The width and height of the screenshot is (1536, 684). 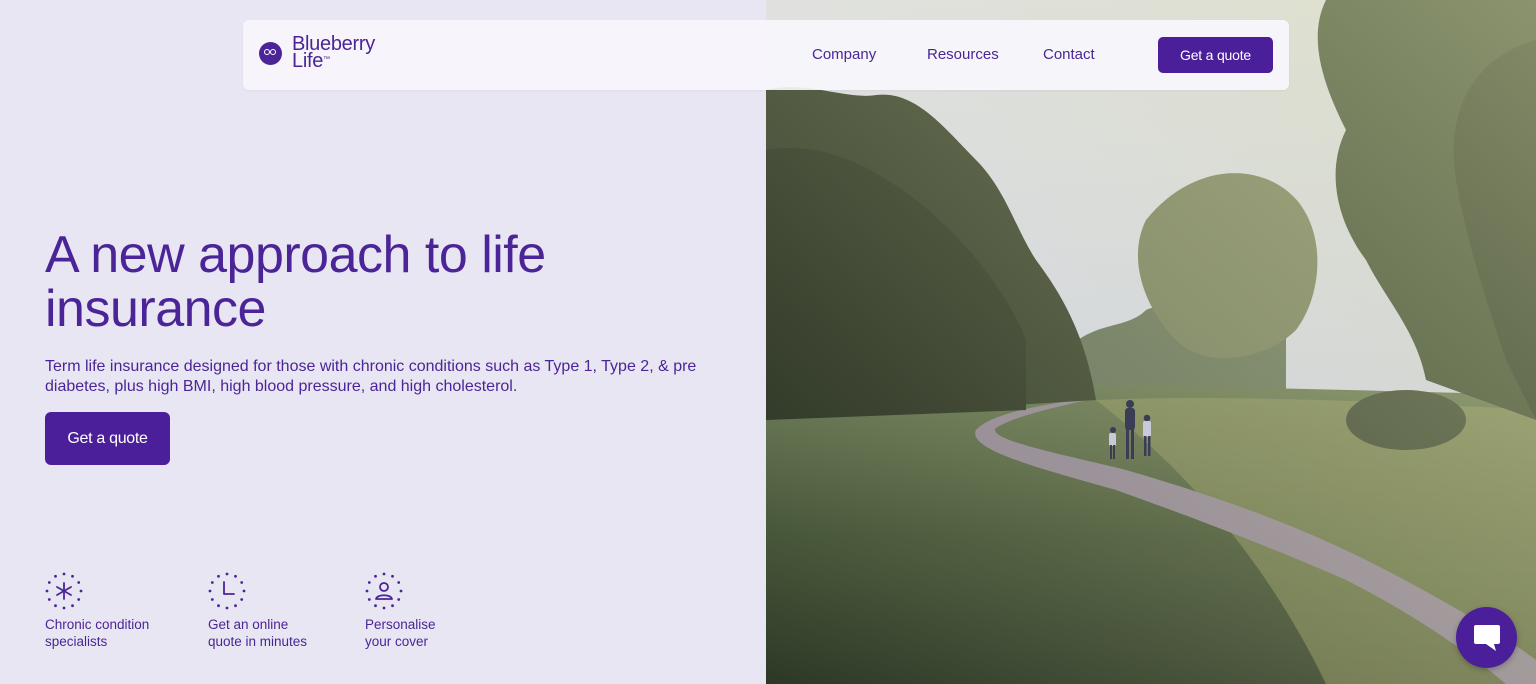 What do you see at coordinates (326, 59) in the screenshot?
I see `brand-trademark: ™` at bounding box center [326, 59].